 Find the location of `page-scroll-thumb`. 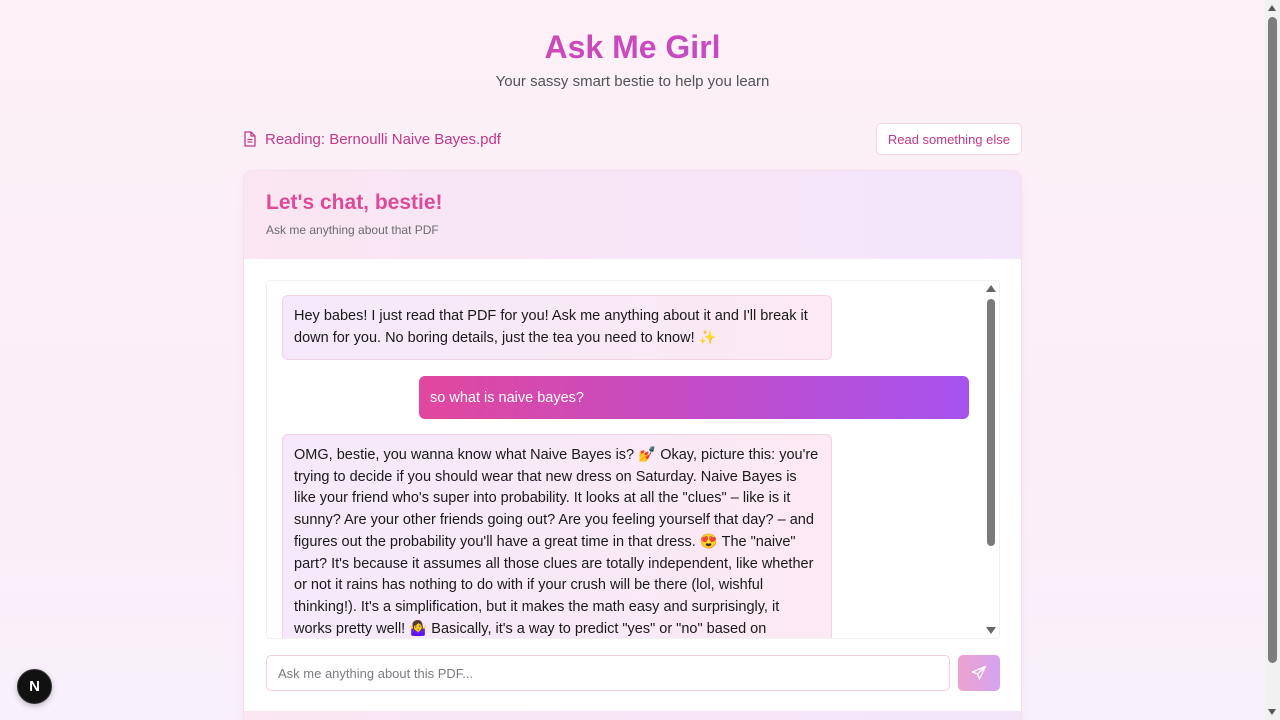

page-scroll-thumb is located at coordinates (1272, 340).